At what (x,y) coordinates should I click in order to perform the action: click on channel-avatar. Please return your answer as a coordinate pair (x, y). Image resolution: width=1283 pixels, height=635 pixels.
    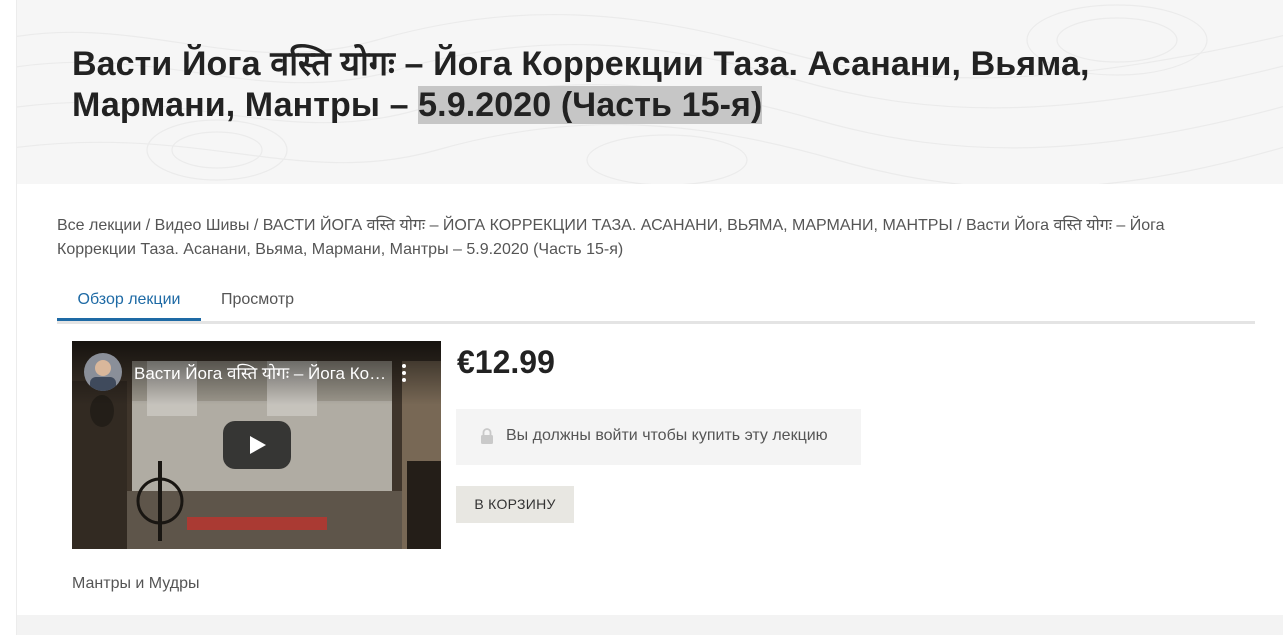
    Looking at the image, I should click on (103, 372).